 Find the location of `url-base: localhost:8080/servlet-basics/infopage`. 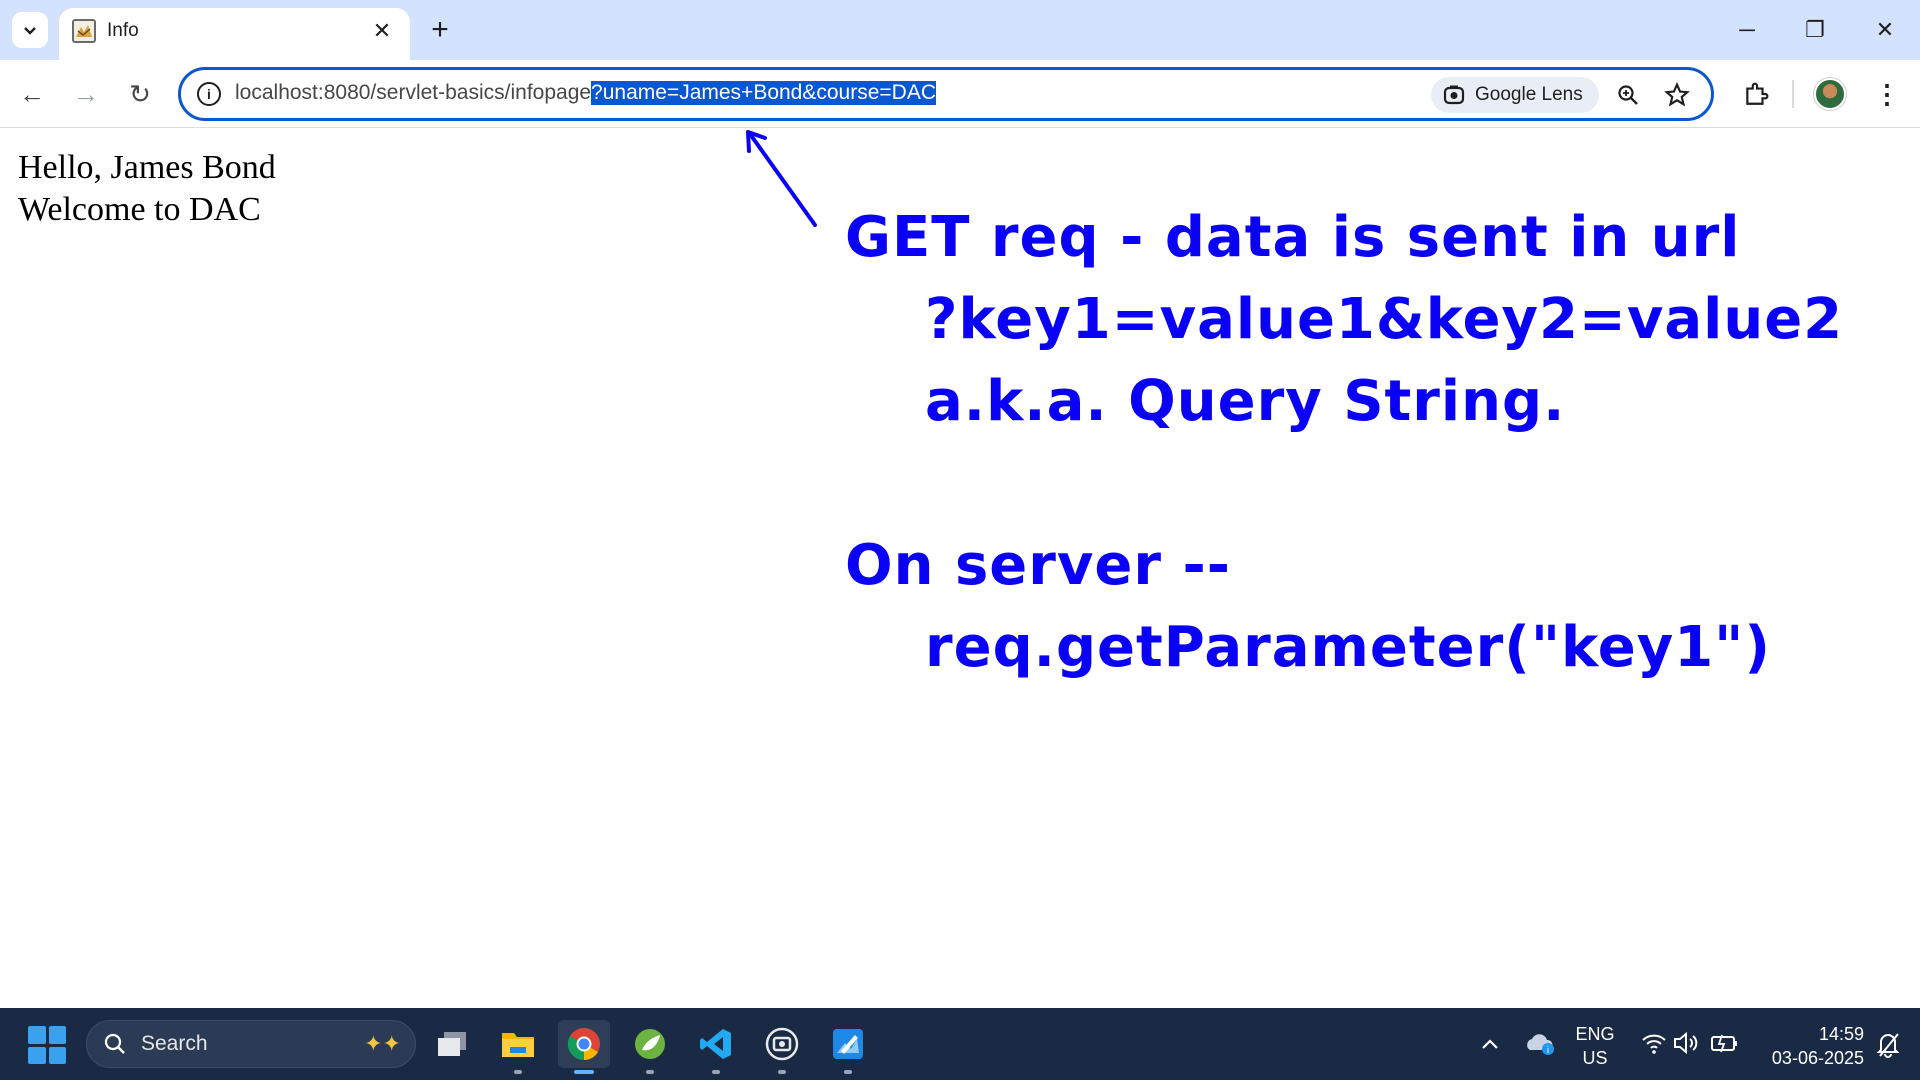

url-base: localhost:8080/servlet-basics/infopage is located at coordinates (413, 92).